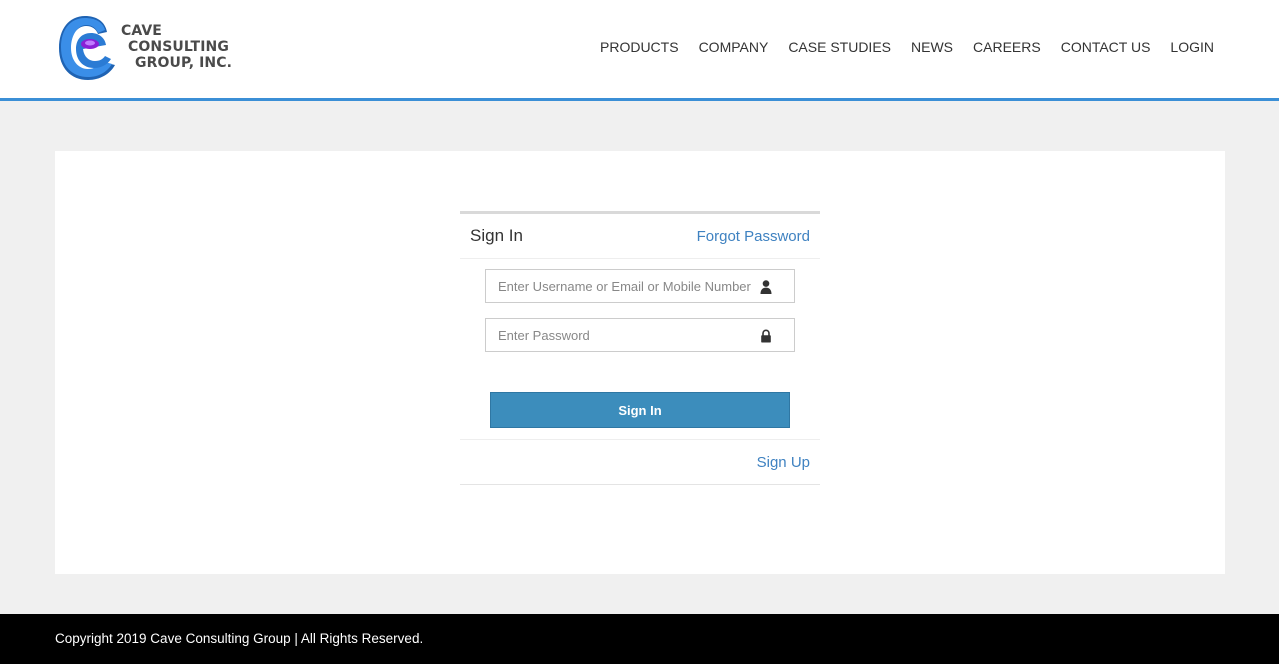 The width and height of the screenshot is (1279, 664). I want to click on logo-mark-icon, so click(87, 48).